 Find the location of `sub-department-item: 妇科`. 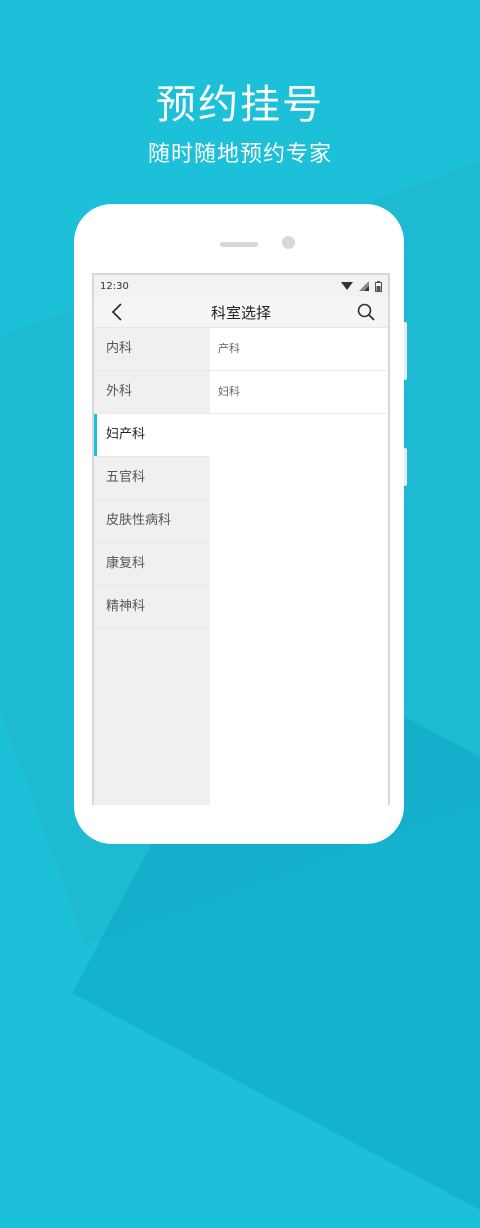

sub-department-item: 妇科 is located at coordinates (299, 392).